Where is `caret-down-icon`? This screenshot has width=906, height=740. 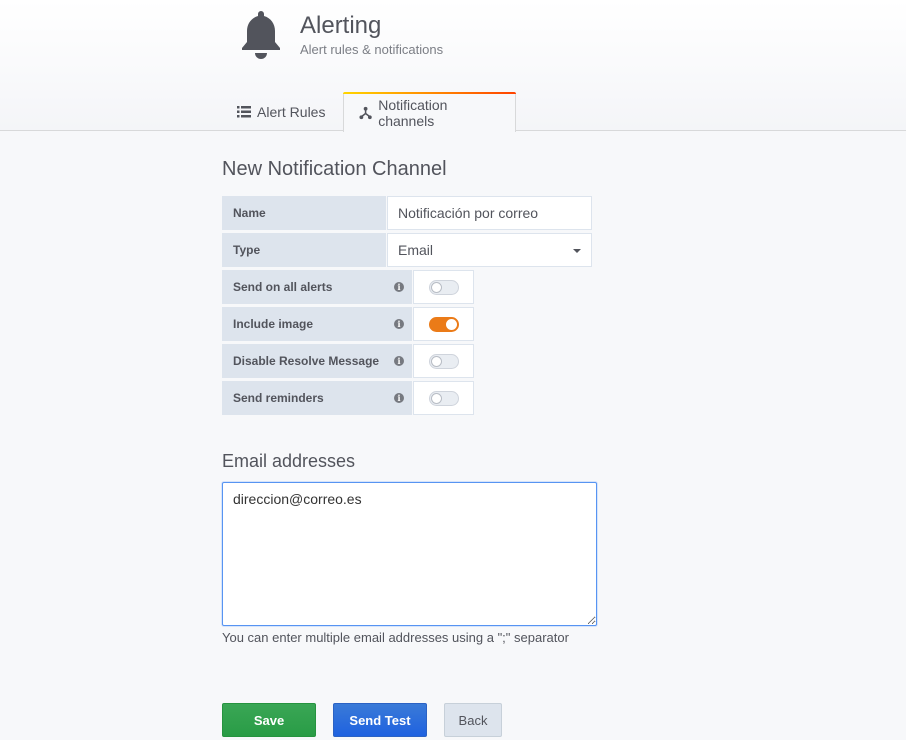 caret-down-icon is located at coordinates (577, 251).